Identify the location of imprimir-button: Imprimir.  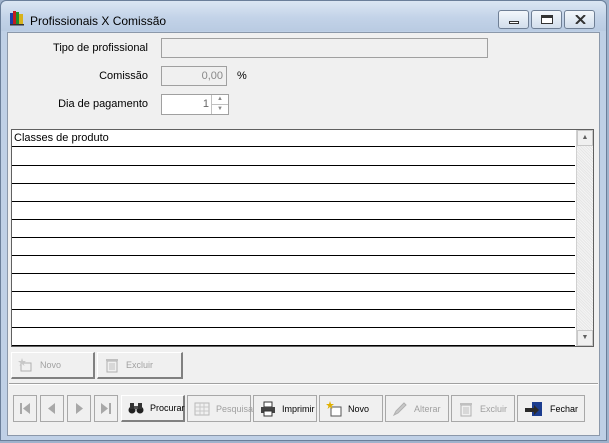
(285, 408).